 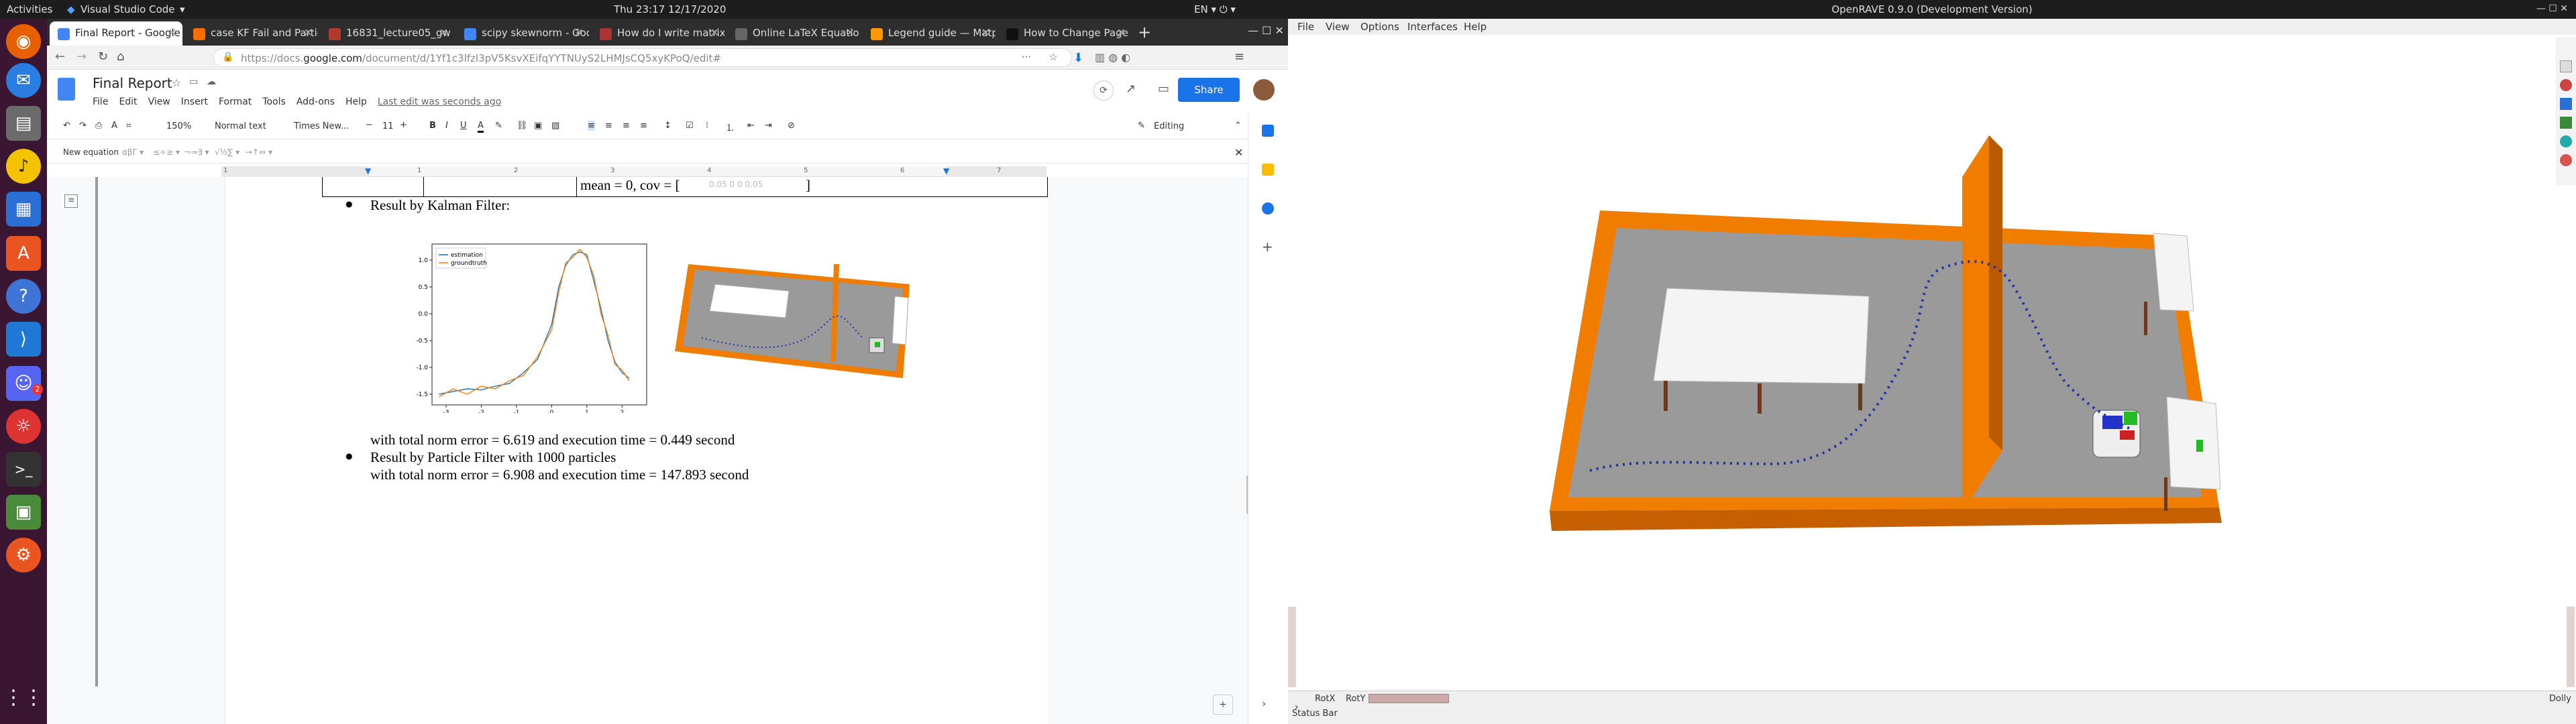 What do you see at coordinates (1078, 58) in the screenshot?
I see `downloads-icon: ⬇` at bounding box center [1078, 58].